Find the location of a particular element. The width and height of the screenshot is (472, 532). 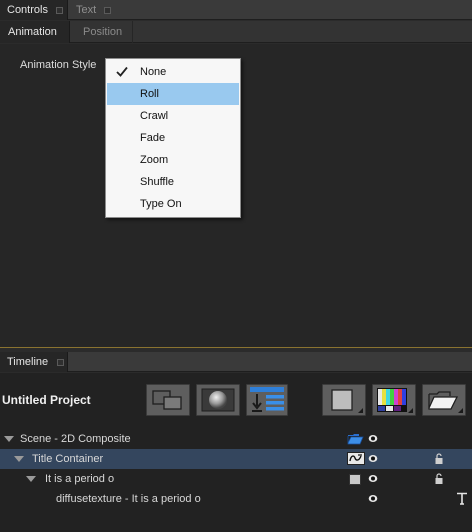

square-icon is located at coordinates (355, 479).